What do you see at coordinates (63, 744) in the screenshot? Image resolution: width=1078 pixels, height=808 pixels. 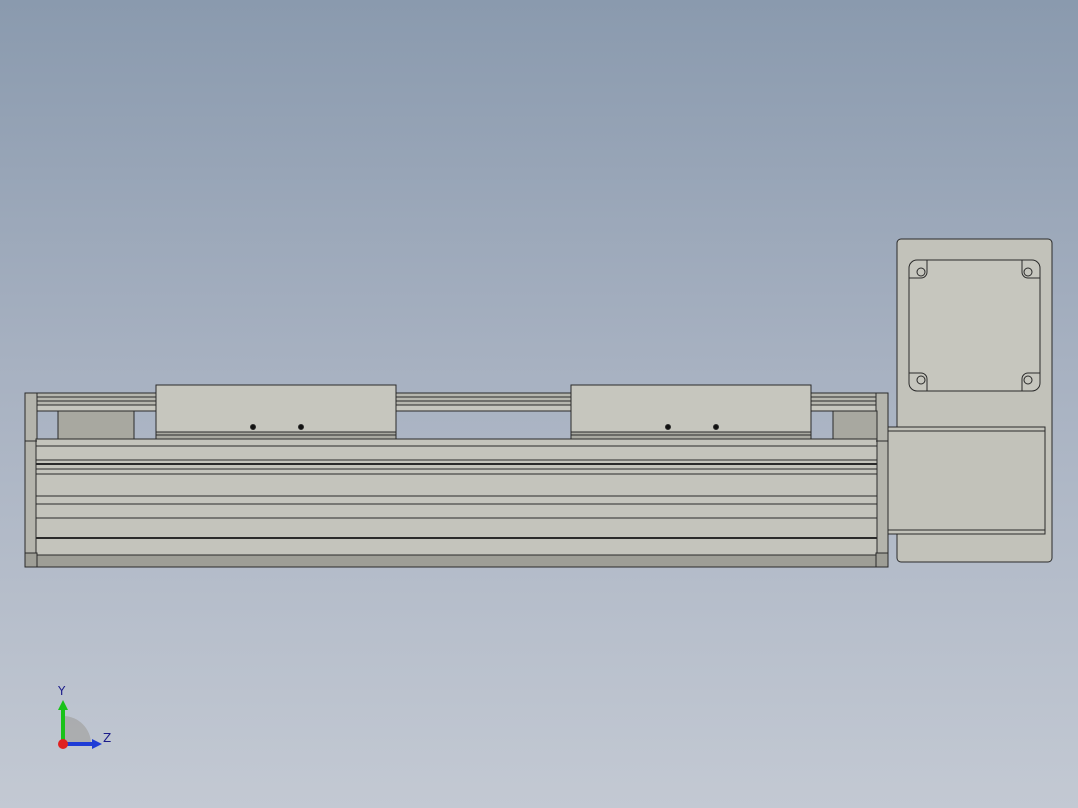 I see `x-axis-dot` at bounding box center [63, 744].